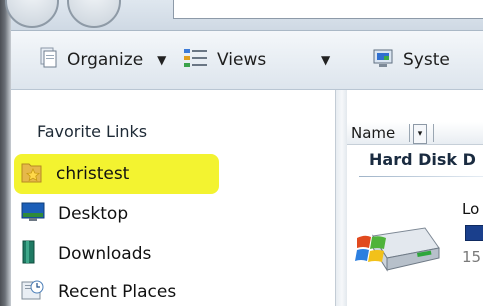 This screenshot has height=308, width=483. Describe the element at coordinates (5, 153) in the screenshot. I see `window-frame-edge` at that location.